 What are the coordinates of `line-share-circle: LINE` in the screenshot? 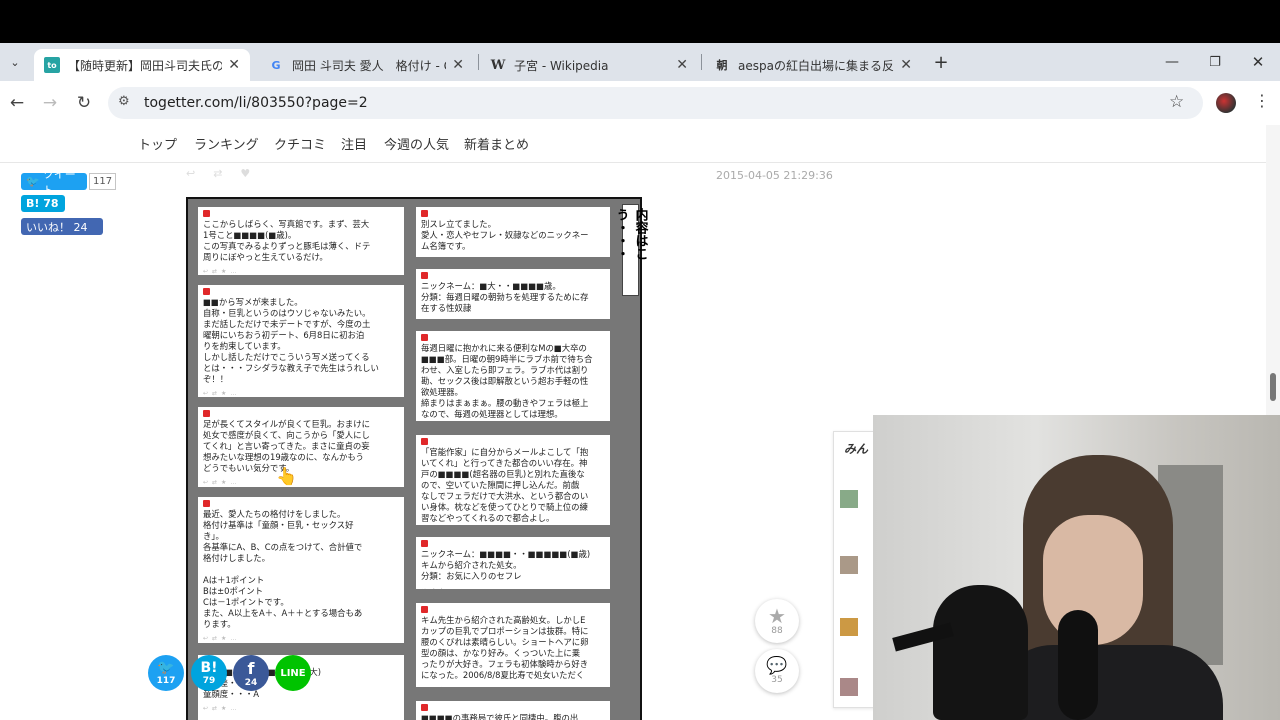 It's located at (293, 673).